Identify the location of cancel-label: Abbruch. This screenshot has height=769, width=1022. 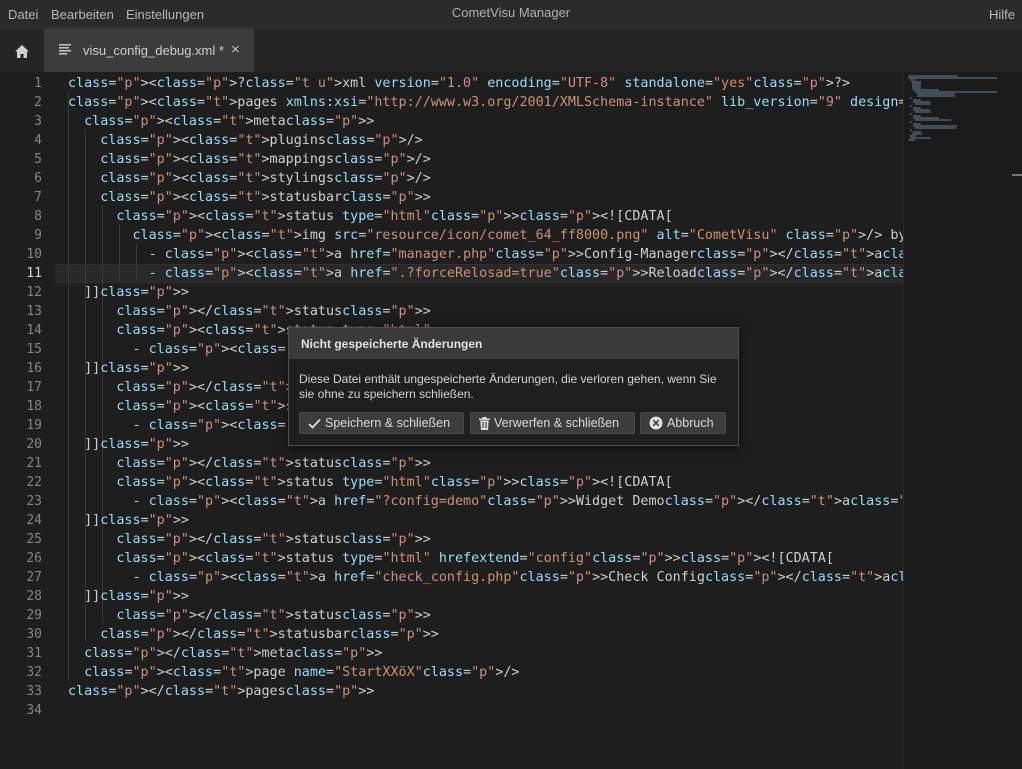
(690, 423).